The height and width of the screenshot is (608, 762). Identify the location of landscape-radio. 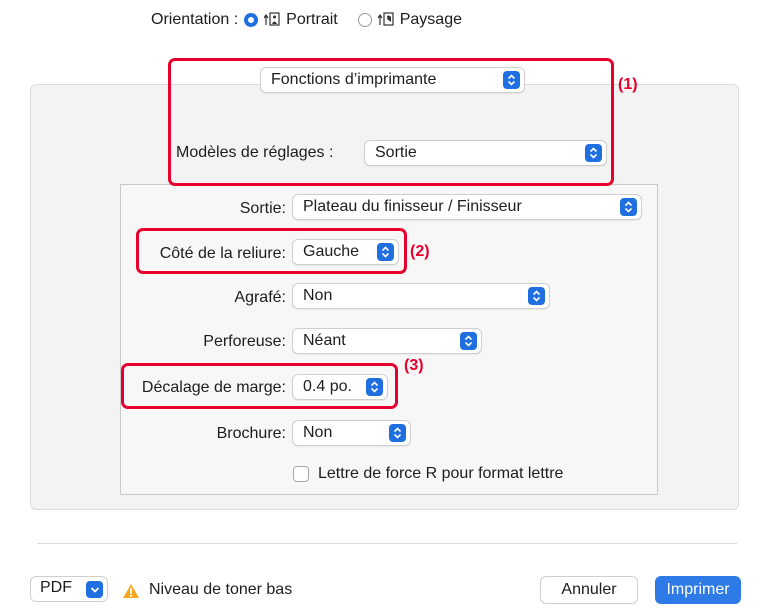
(364, 20).